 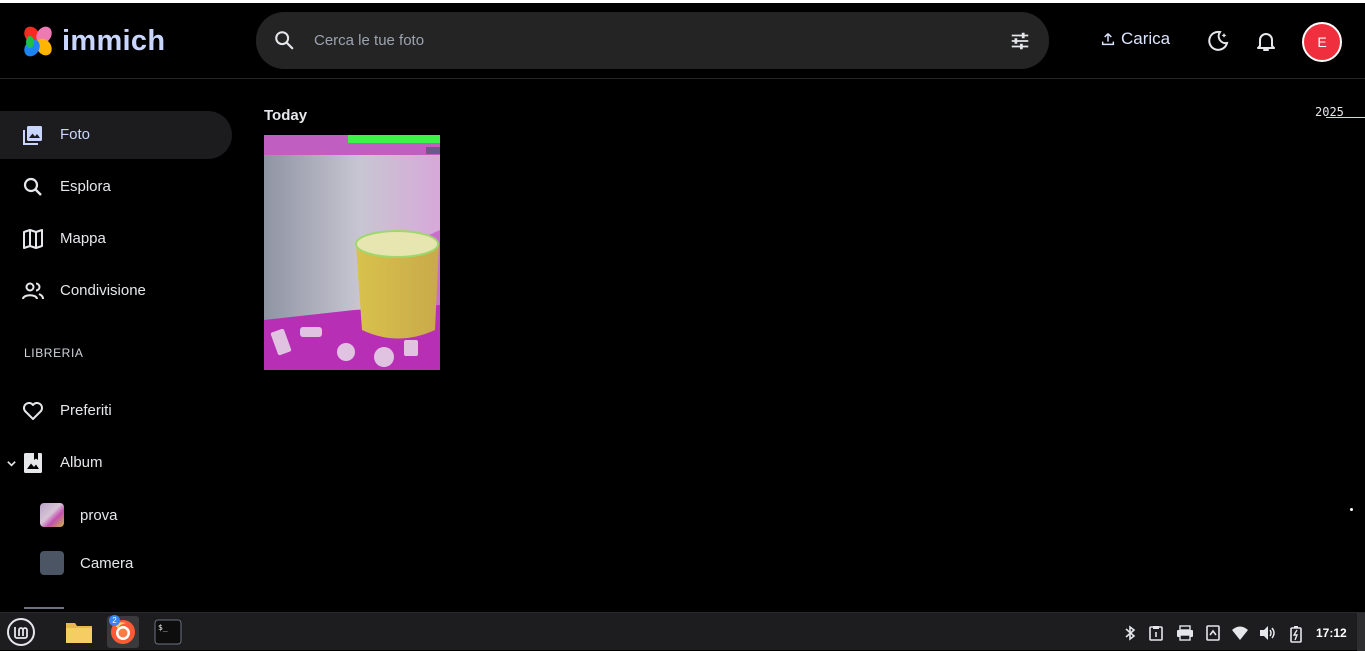 I want to click on search-bar, so click(x=652, y=40).